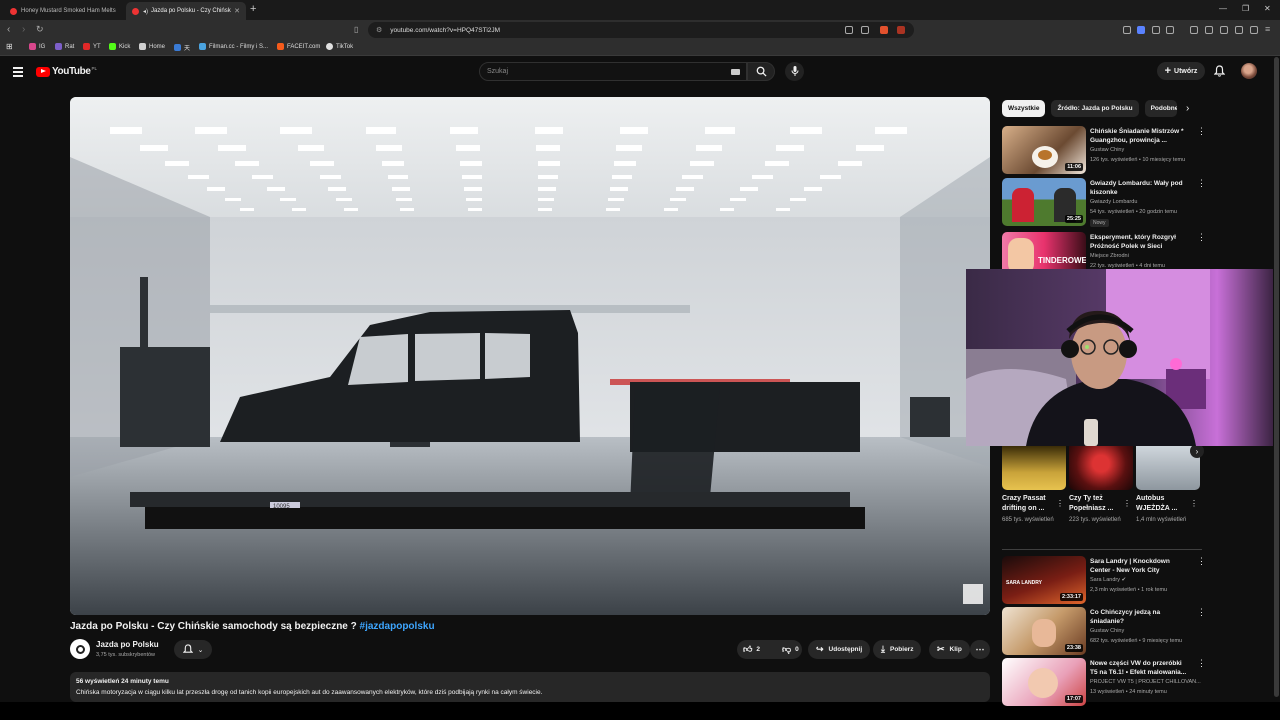 This screenshot has width=1280, height=720. I want to click on minimize-button: —, so click(1223, 8).